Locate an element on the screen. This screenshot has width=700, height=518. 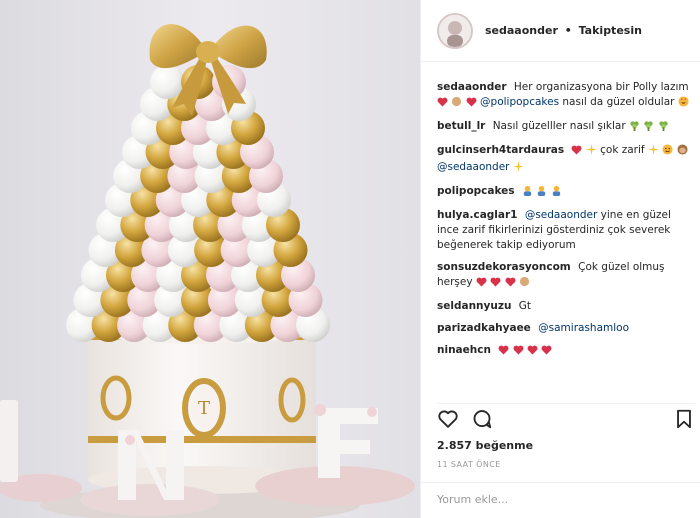
monkey-emoji-icon is located at coordinates (682, 152).